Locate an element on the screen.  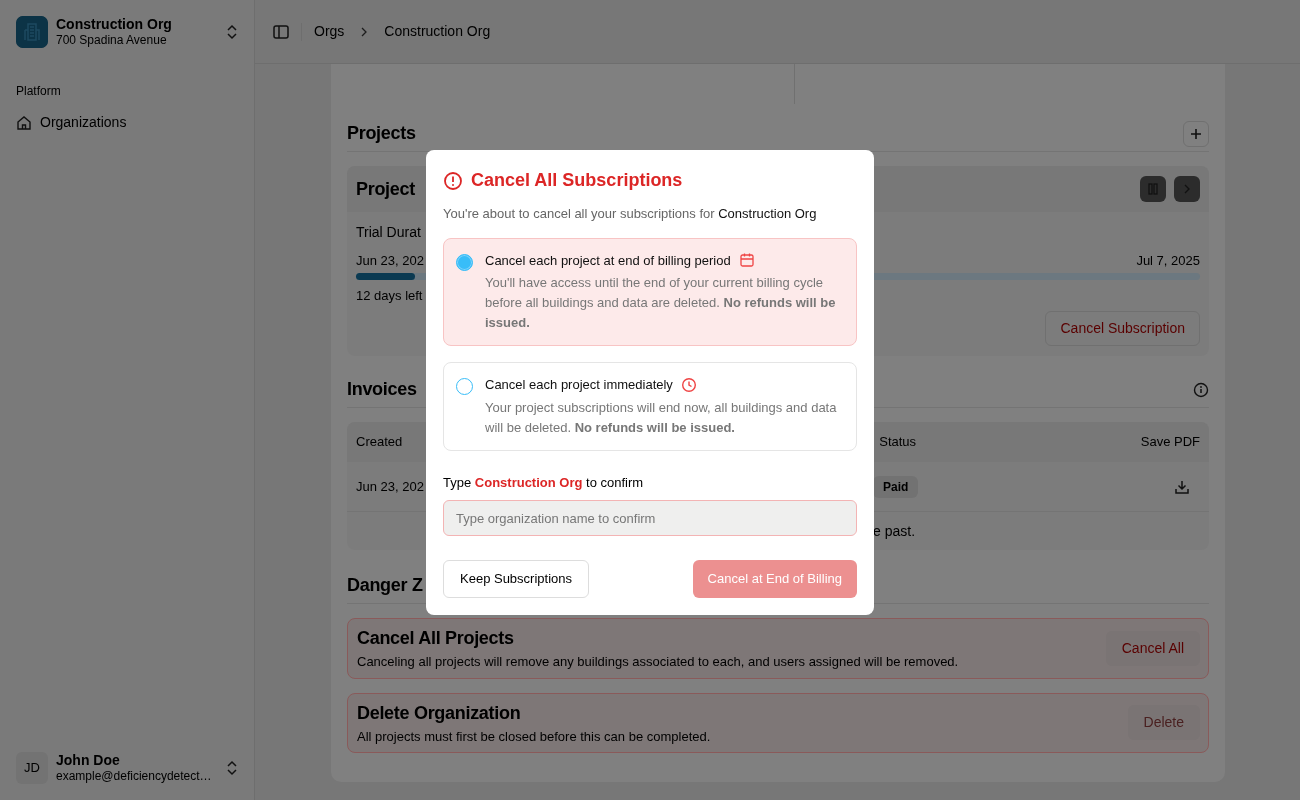
end-date: Jul 7, 2025 is located at coordinates (1168, 261).